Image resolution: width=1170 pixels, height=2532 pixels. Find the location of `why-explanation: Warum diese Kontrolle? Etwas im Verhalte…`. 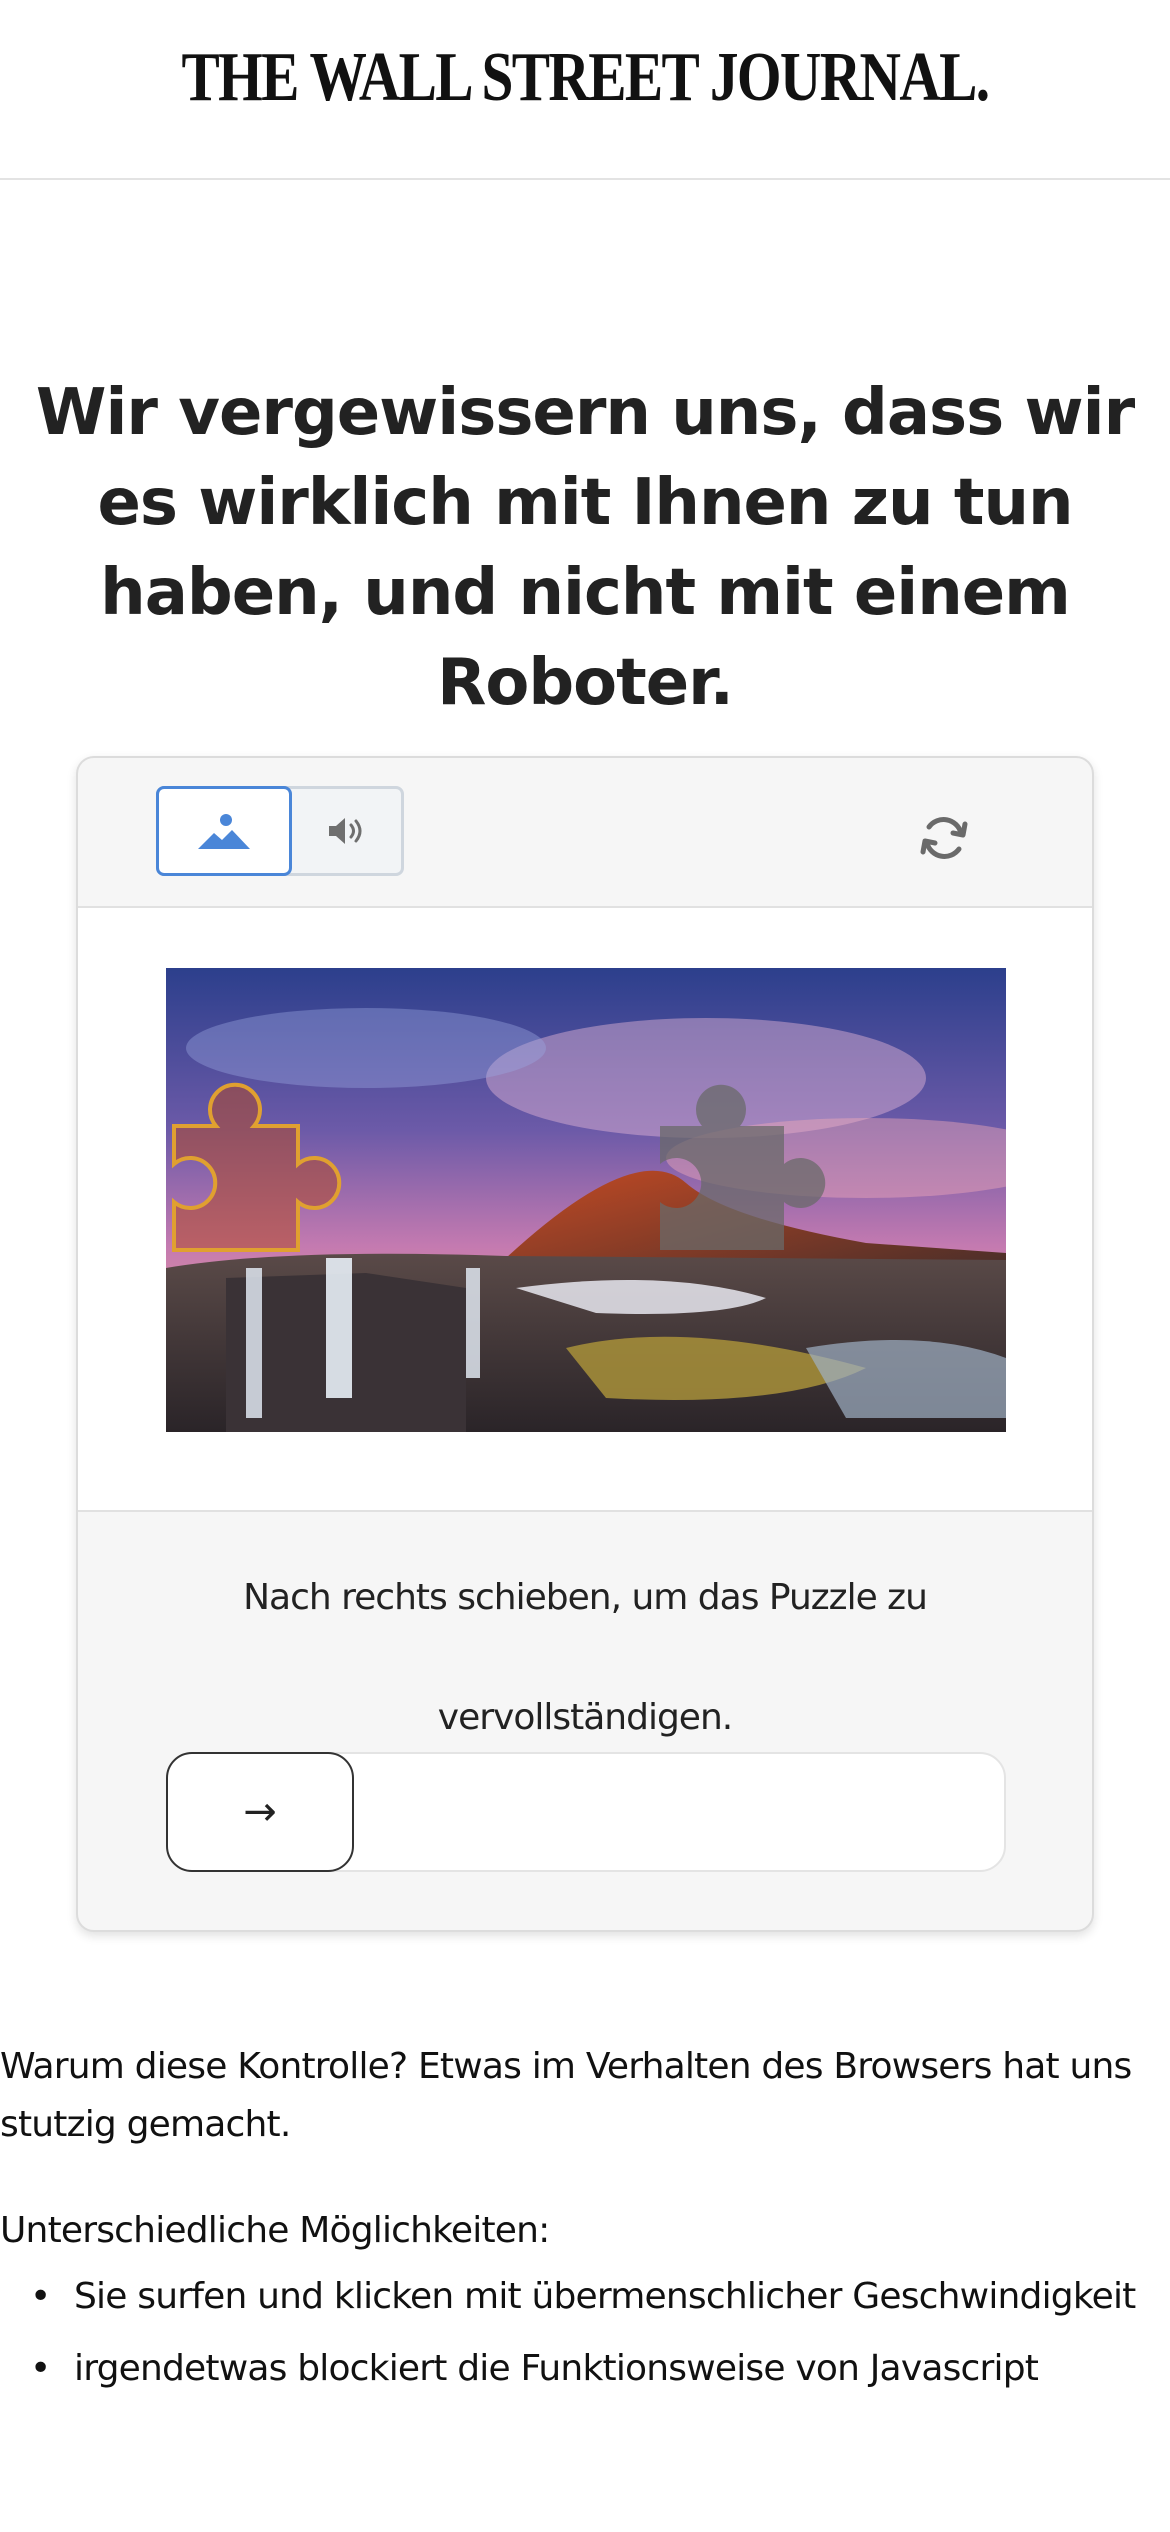

why-explanation: Warum diese Kontrolle? Etwas im Verhalte… is located at coordinates (566, 2095).